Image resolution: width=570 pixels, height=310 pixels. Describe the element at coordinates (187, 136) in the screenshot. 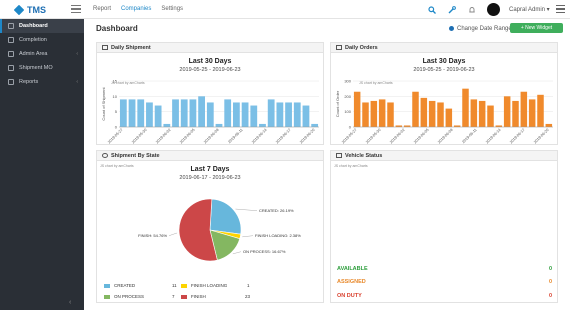

I see `x-tick-label: 2019-06-05` at that location.